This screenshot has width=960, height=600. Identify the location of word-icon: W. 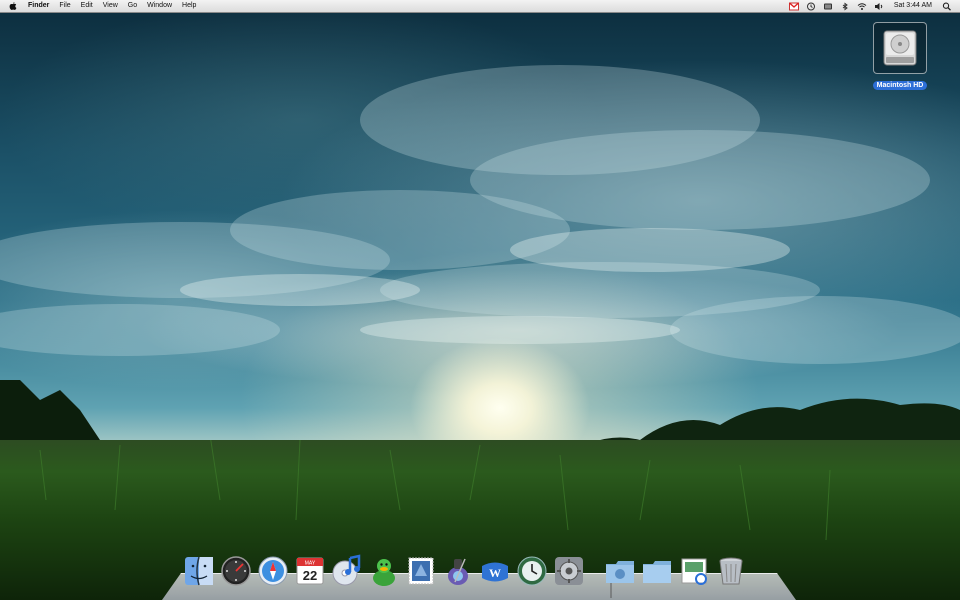
(495, 572).